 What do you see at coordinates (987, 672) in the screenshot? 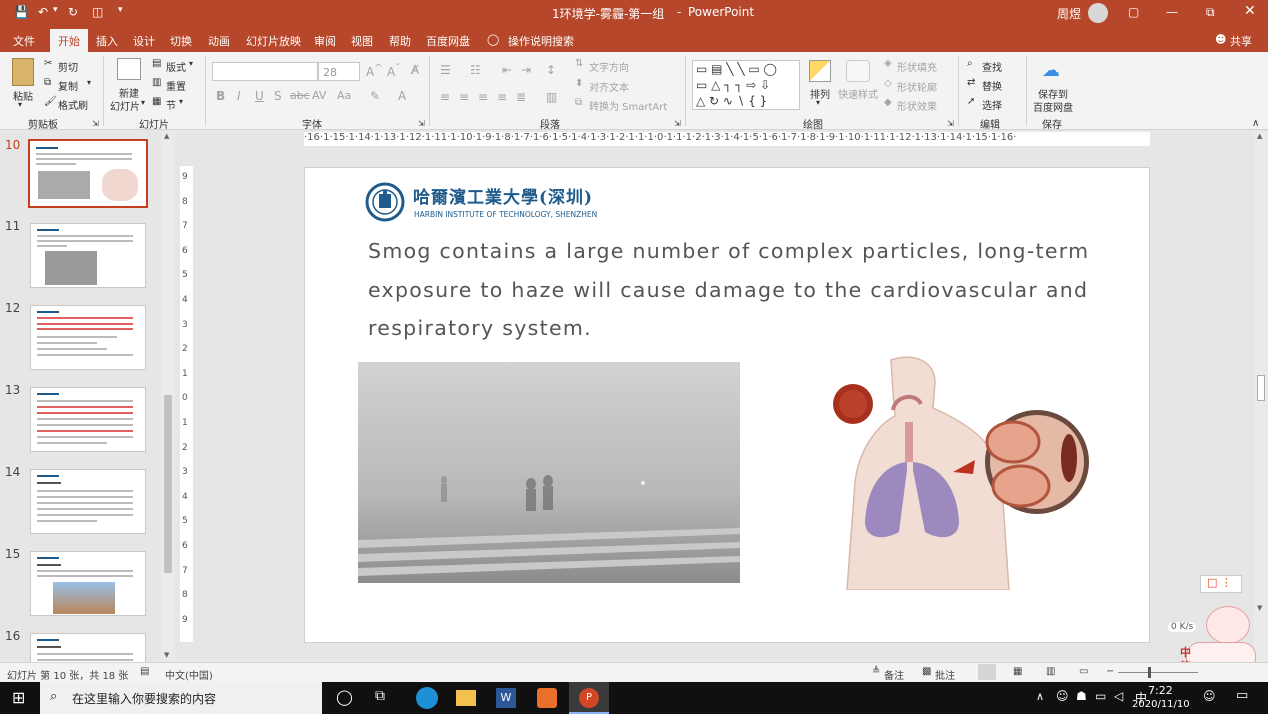
I see `normal-view-icon` at bounding box center [987, 672].